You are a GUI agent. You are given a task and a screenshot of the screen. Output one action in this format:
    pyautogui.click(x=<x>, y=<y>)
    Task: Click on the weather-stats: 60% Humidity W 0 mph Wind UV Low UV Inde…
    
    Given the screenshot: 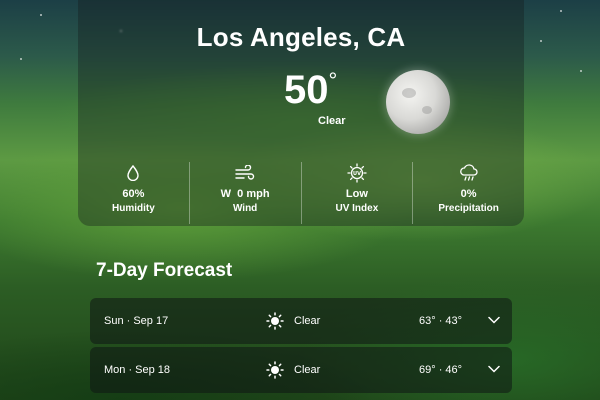 What is the action you would take?
    pyautogui.click(x=301, y=193)
    